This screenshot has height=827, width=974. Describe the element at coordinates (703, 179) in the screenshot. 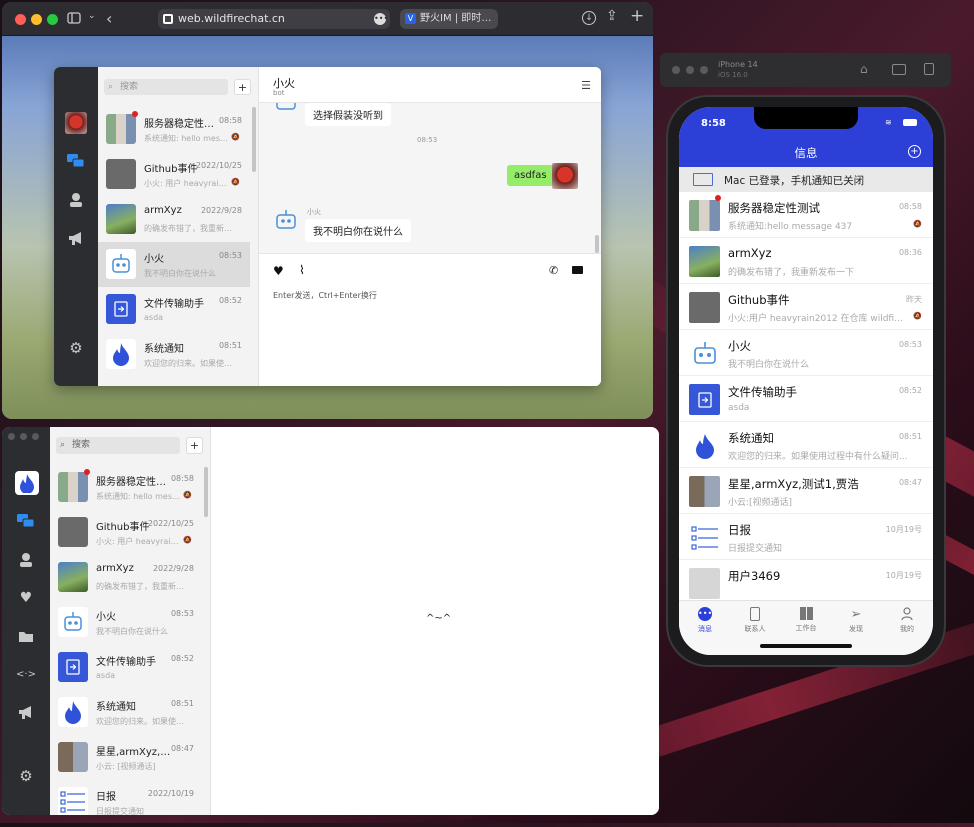

I see `monitor-icon` at that location.